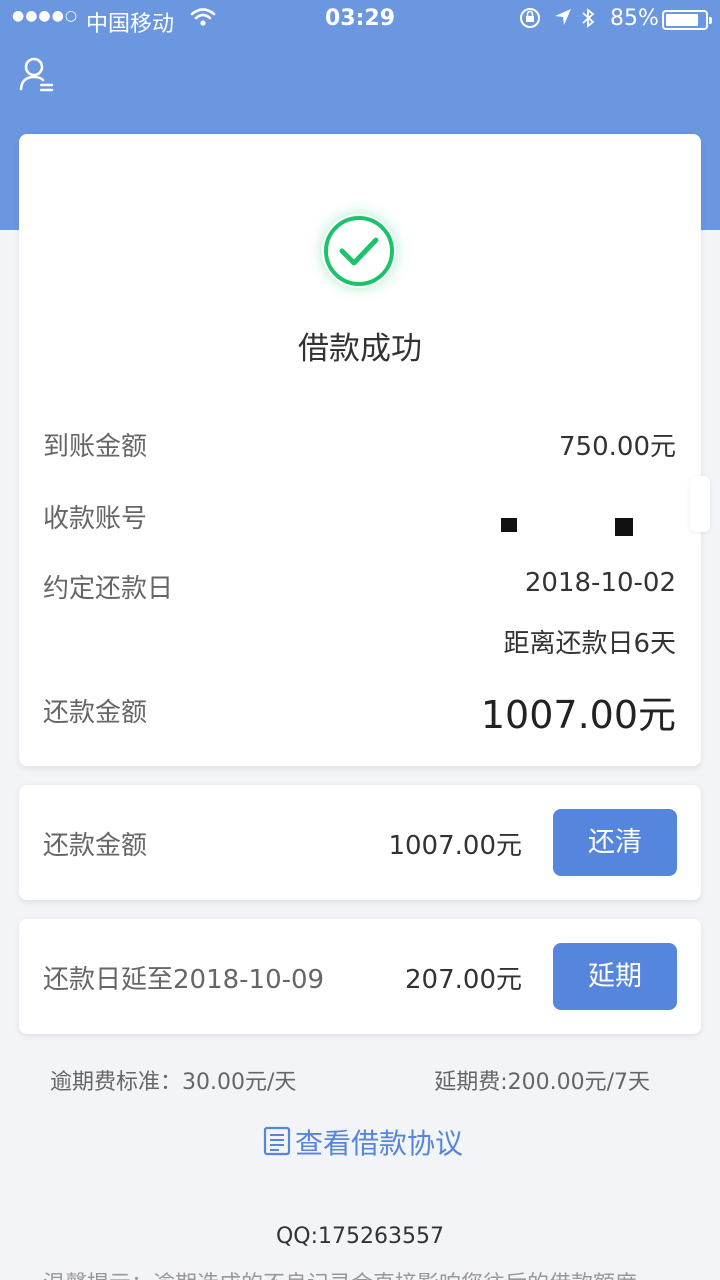 The image size is (720, 1280). Describe the element at coordinates (687, 20) in the screenshot. I see `battery-icon` at that location.